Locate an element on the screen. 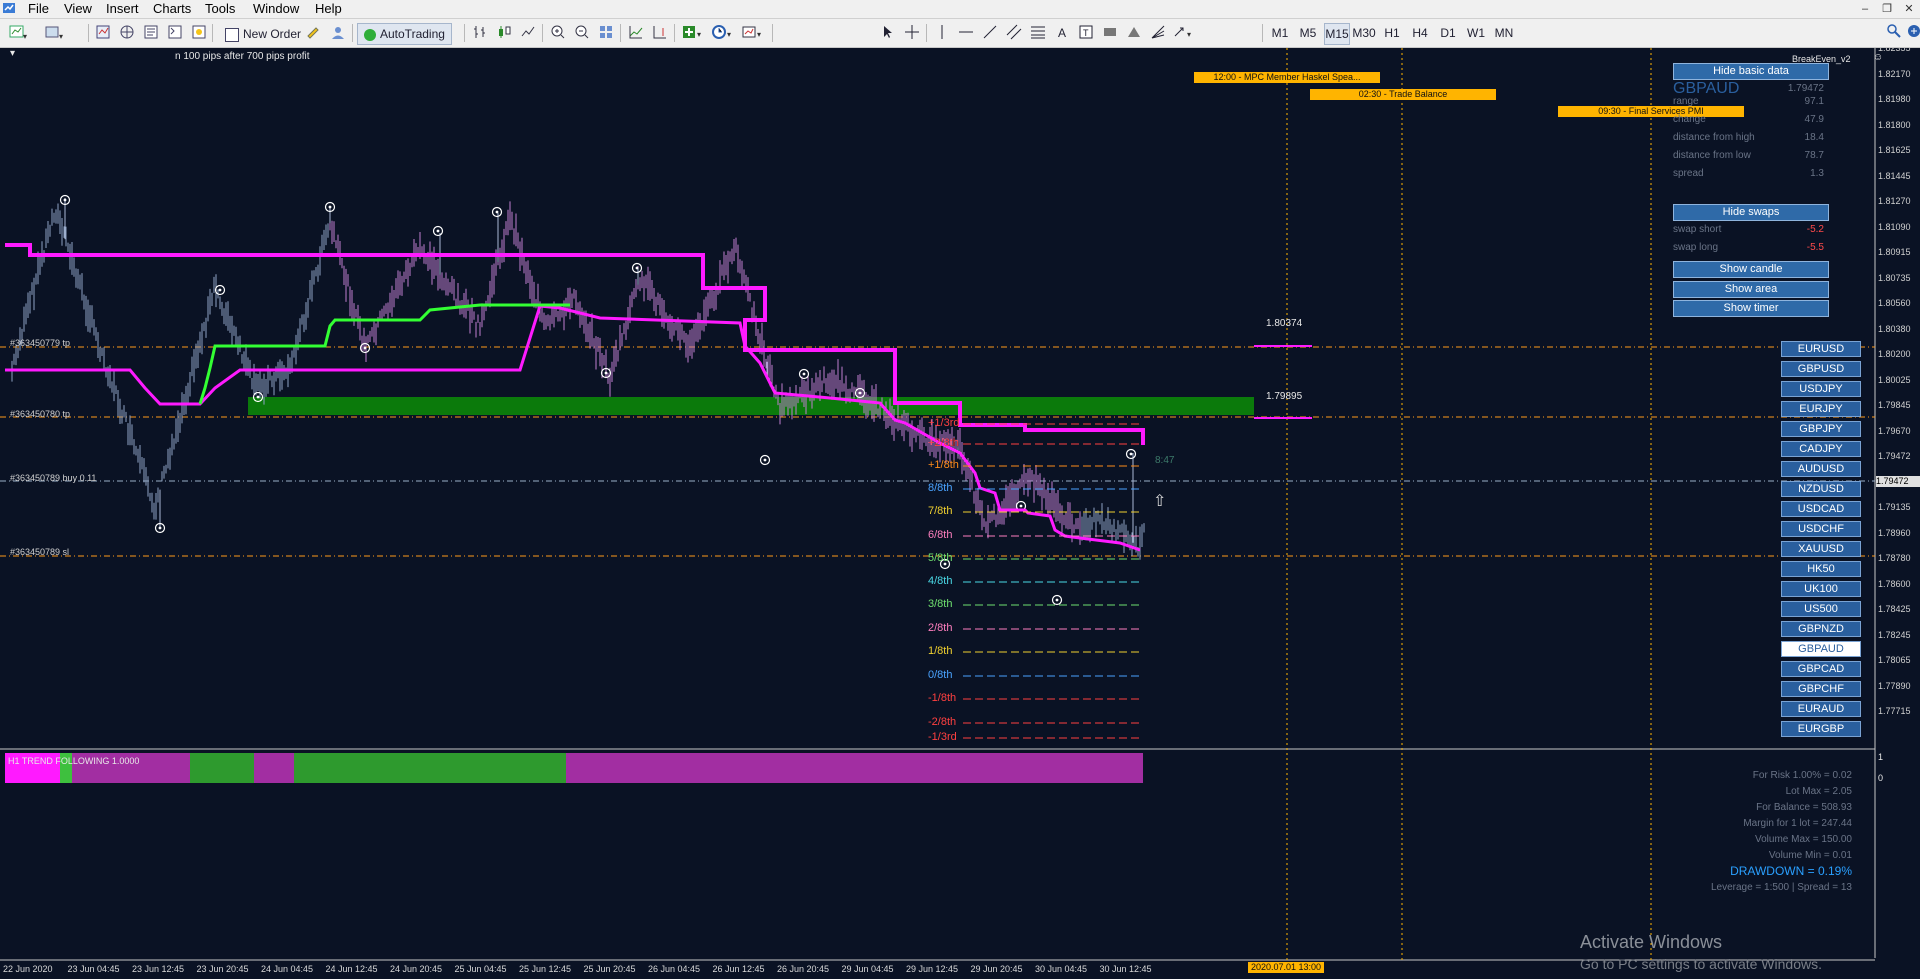  line-chart-icon is located at coordinates (528, 33).